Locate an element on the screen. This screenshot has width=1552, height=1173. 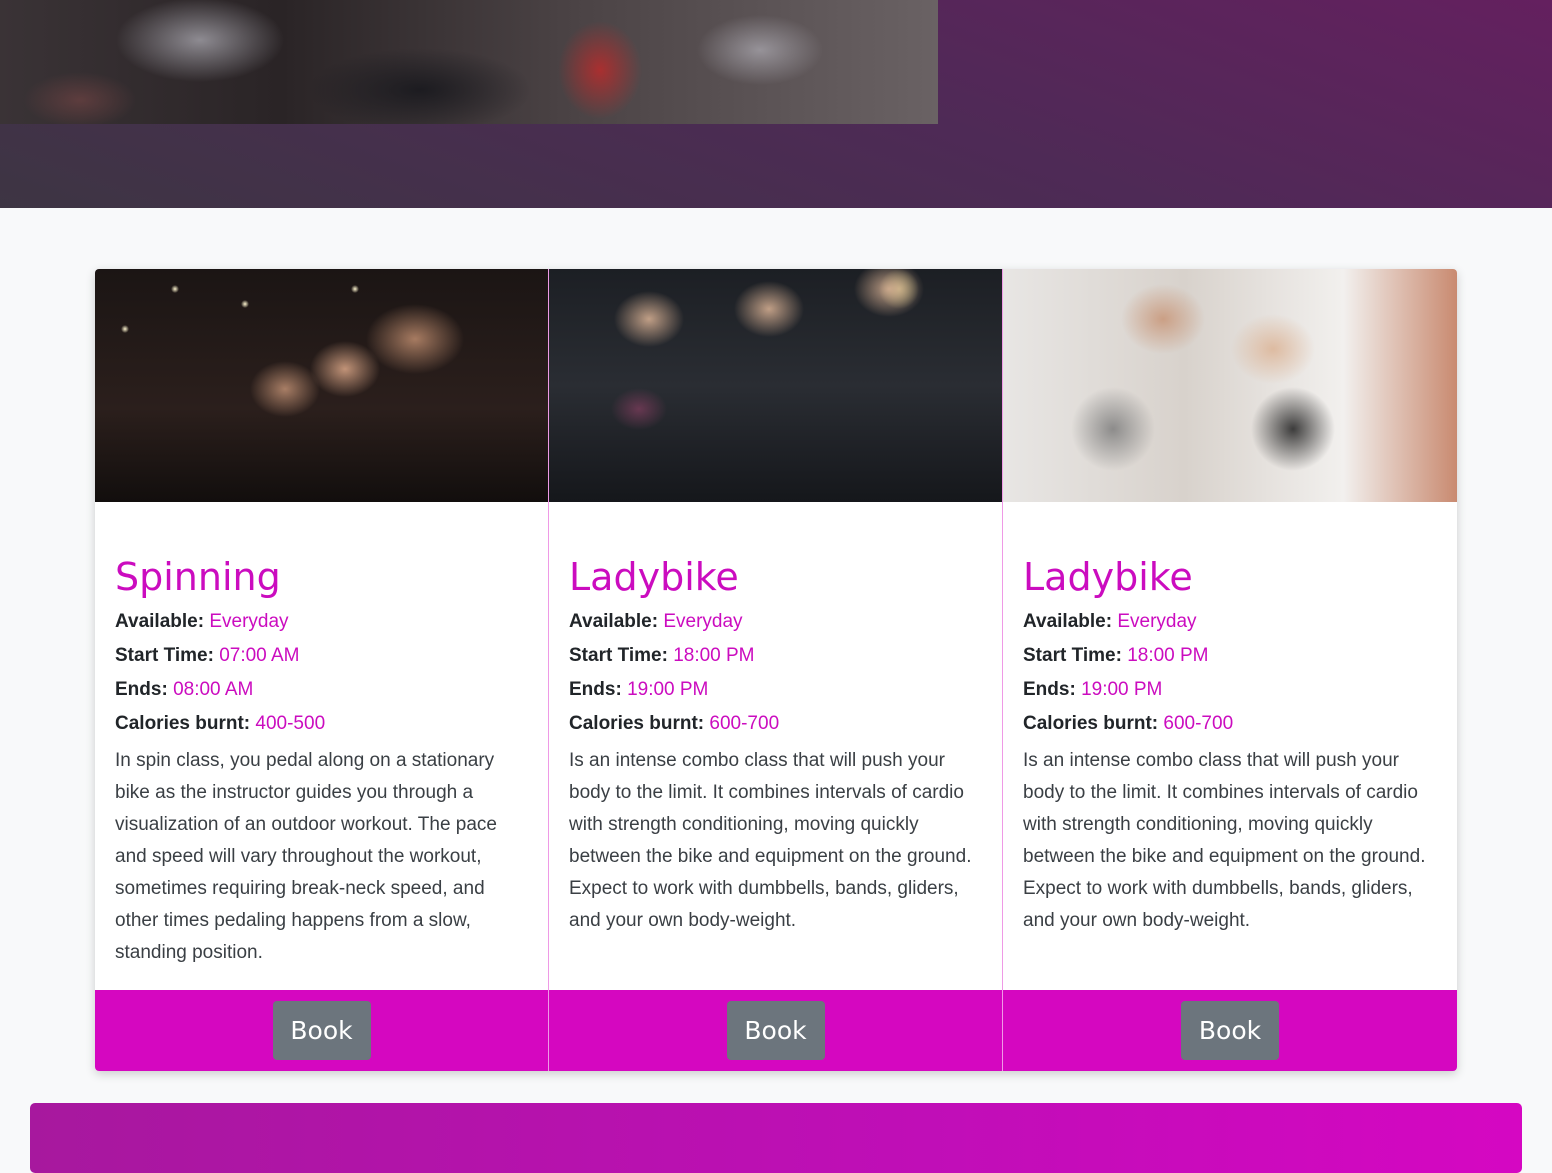
footer-banner is located at coordinates (776, 1138).